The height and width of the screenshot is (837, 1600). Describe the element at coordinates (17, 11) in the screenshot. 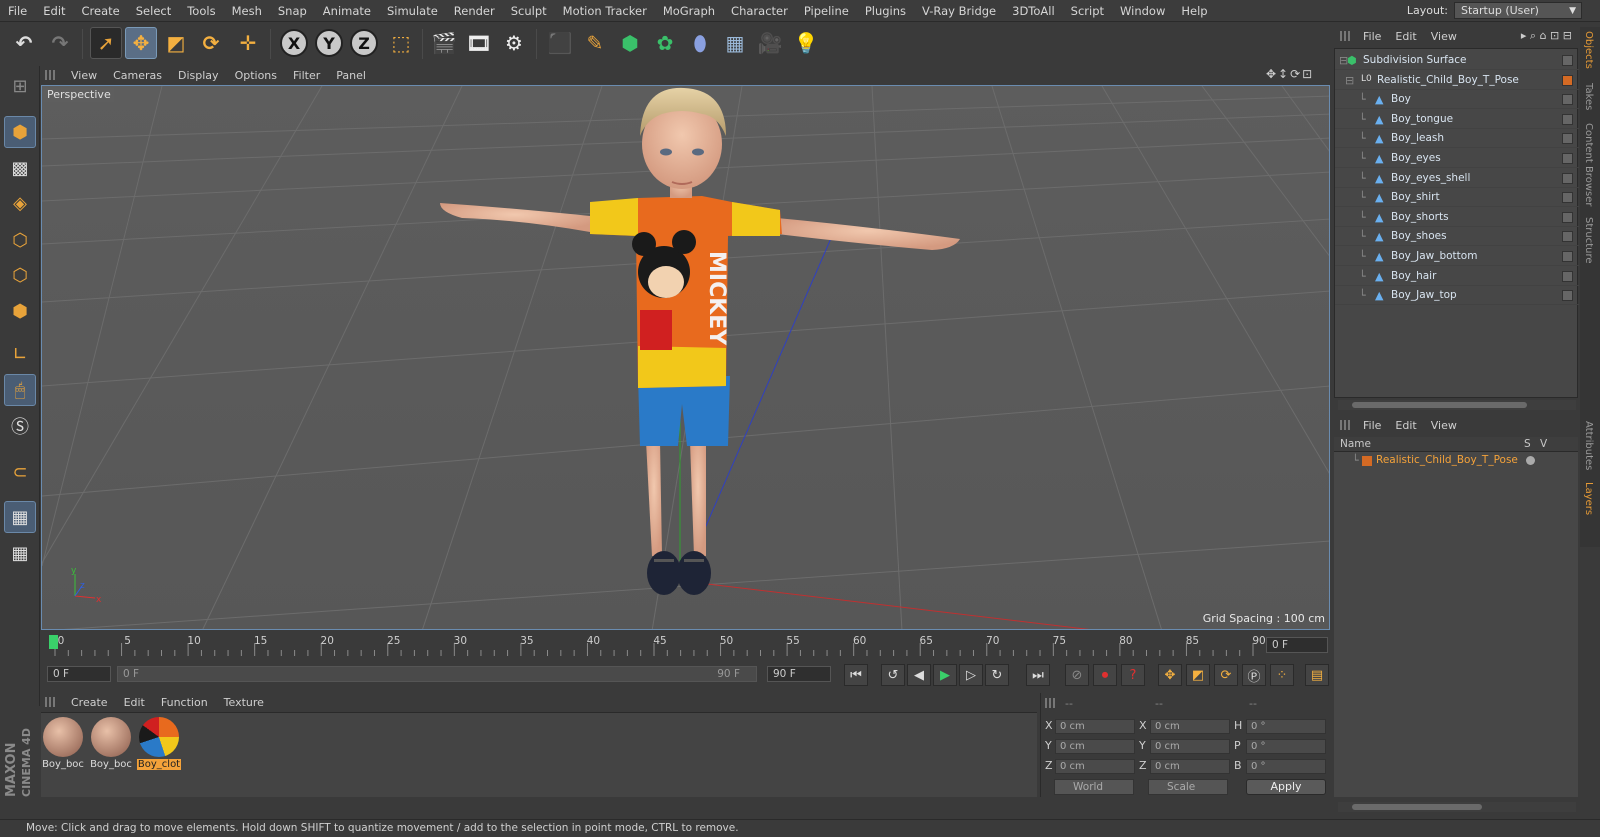

I see `menu-item: File` at that location.